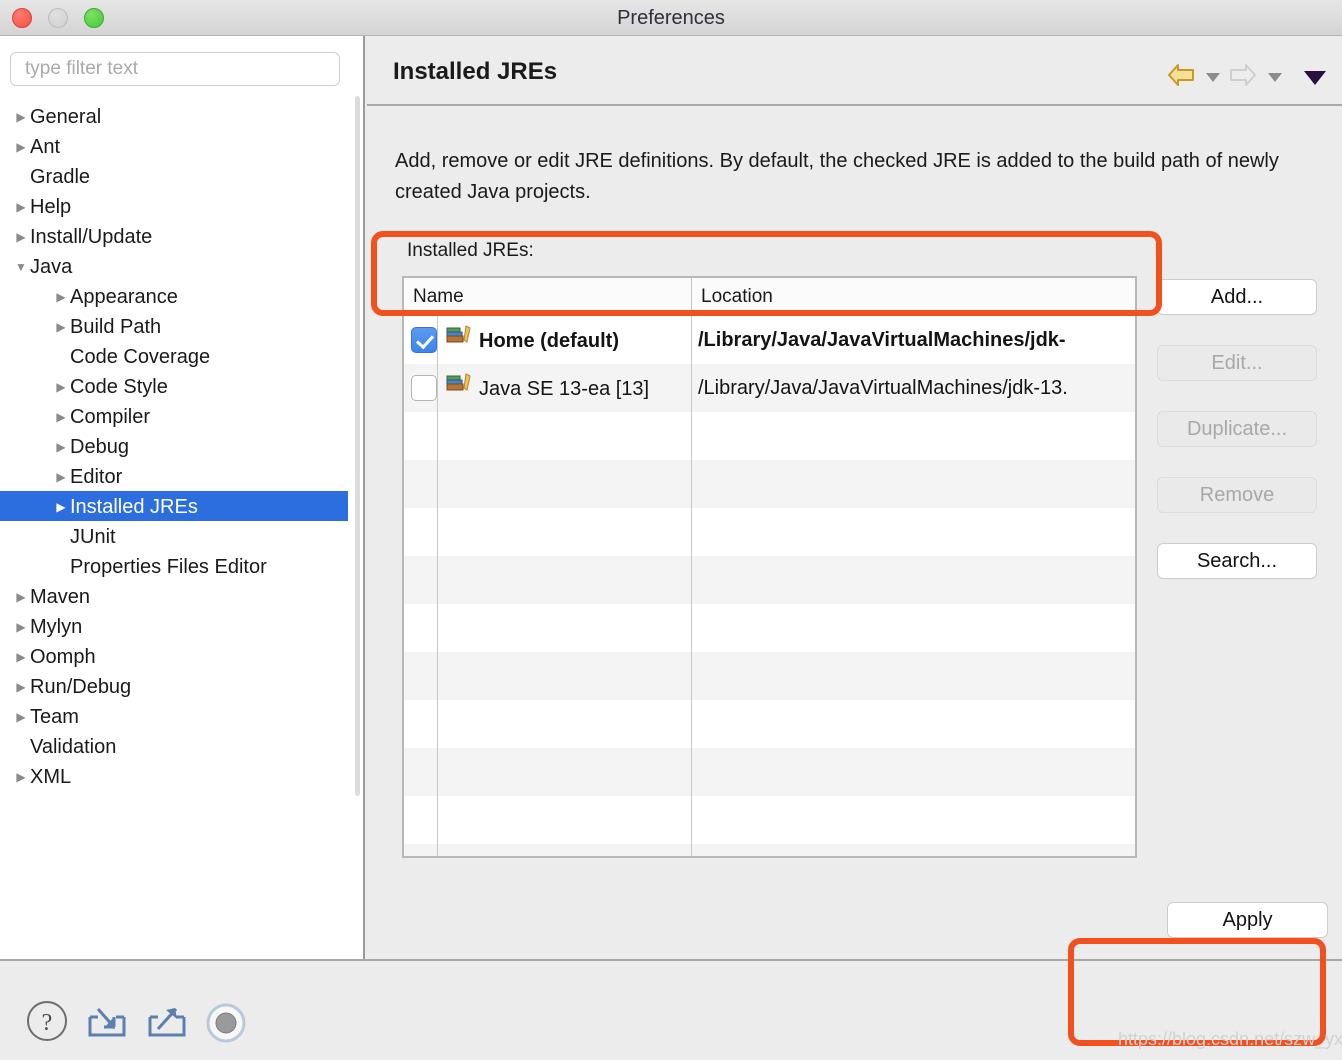 Image resolution: width=1342 pixels, height=1060 pixels. Describe the element at coordinates (1315, 77) in the screenshot. I see `page-menu-chevron-down-icon` at that location.